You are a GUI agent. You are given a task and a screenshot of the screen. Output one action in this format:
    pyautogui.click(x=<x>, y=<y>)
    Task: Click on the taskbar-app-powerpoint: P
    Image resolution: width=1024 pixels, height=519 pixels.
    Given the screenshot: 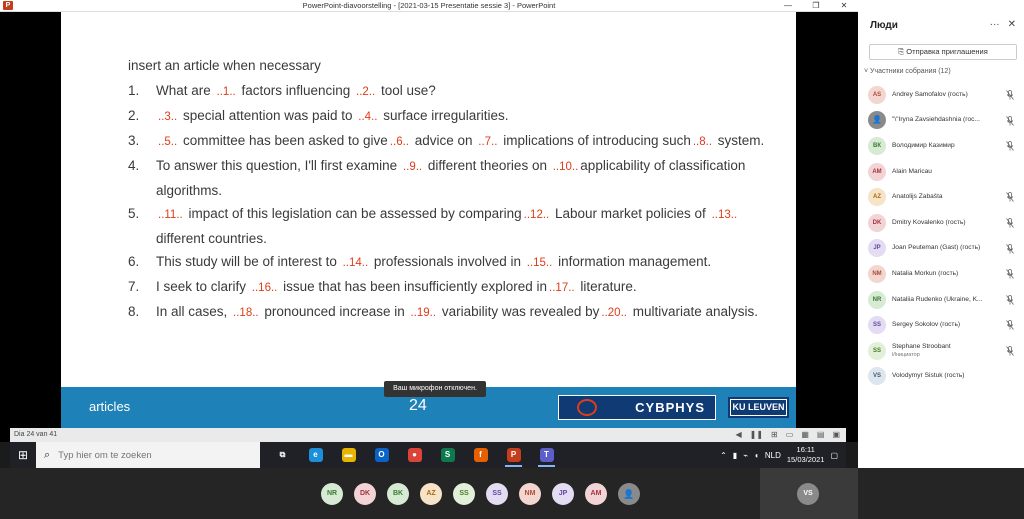 What is the action you would take?
    pyautogui.click(x=513, y=455)
    